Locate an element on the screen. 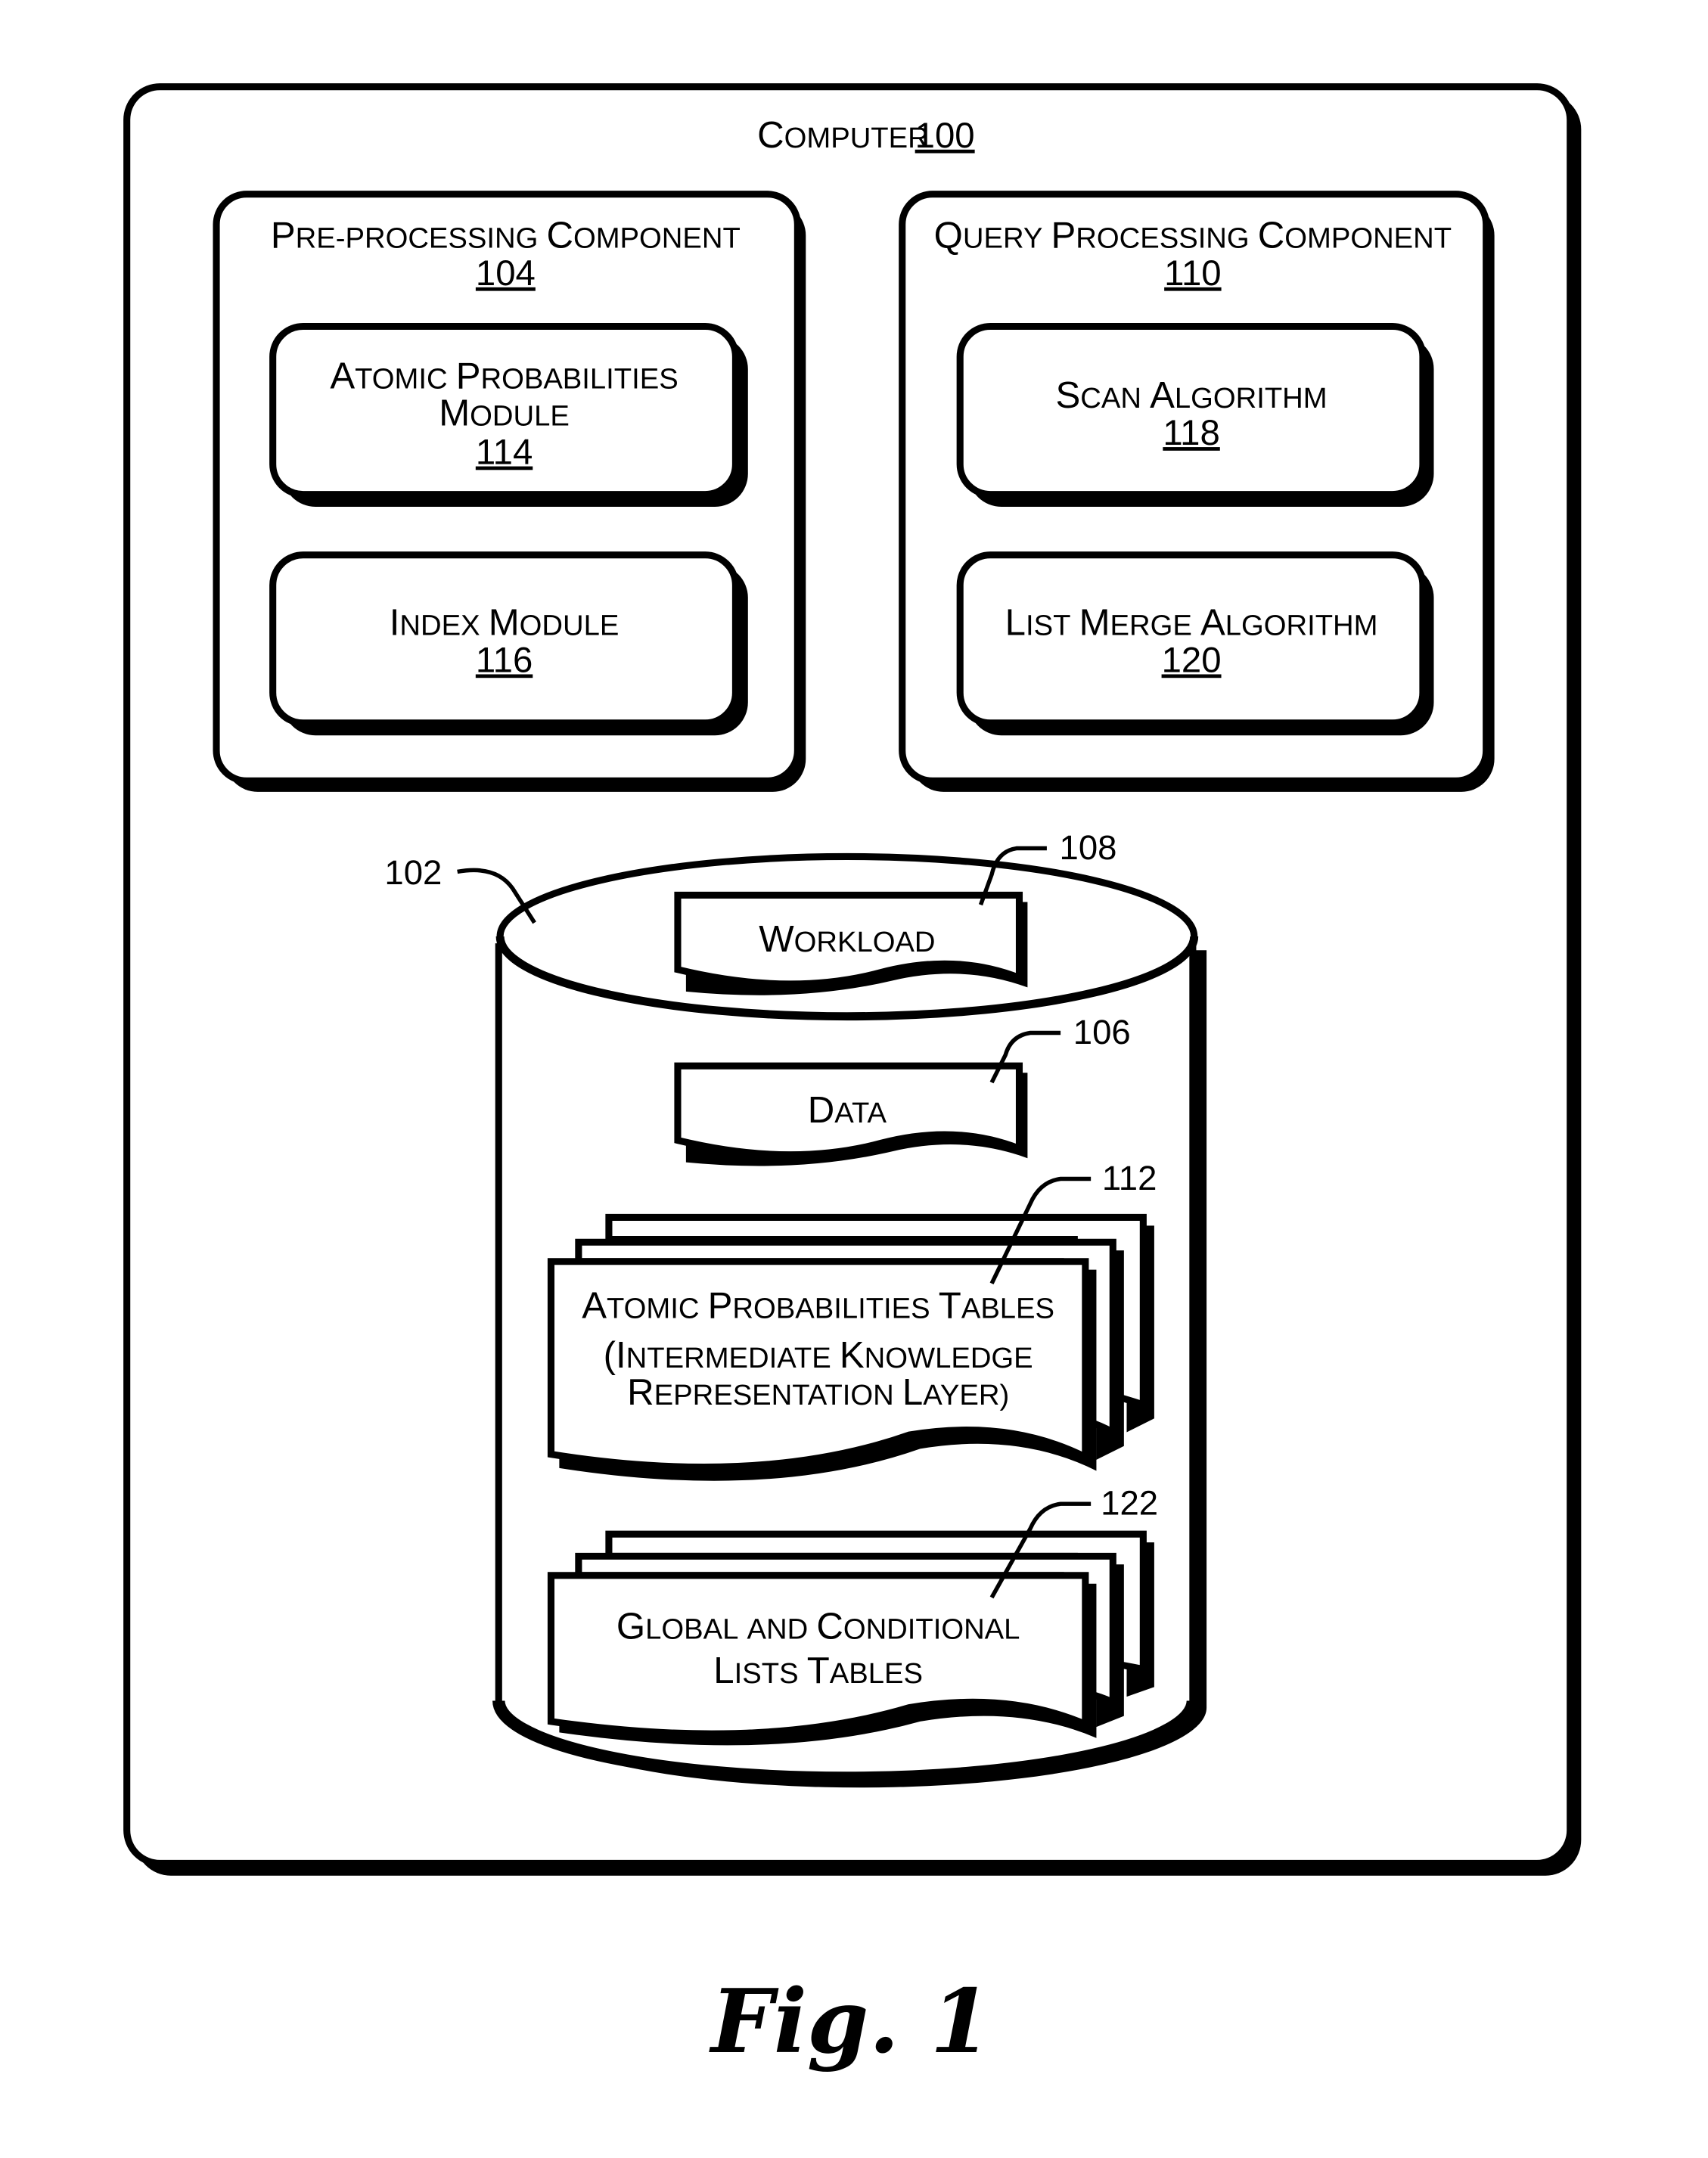 This screenshot has width=1708, height=2158. query-processing-label: QUERY PROCESSING COMPONENT is located at coordinates (1193, 236).